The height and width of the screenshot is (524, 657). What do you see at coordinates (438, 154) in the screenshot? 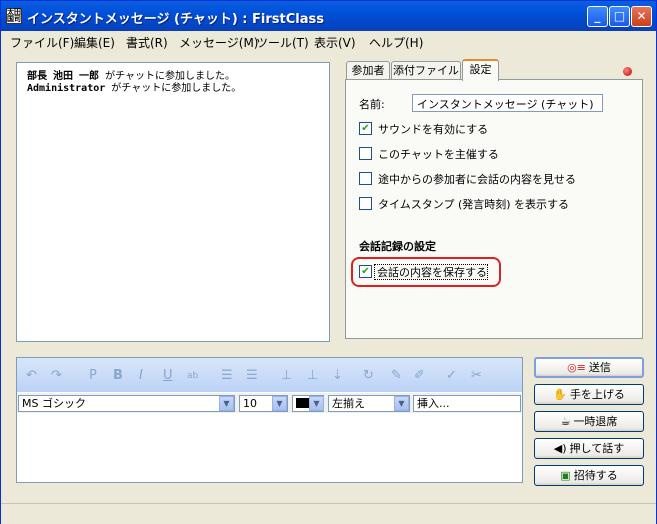
I see `host-label: このチャットを主催する` at bounding box center [438, 154].